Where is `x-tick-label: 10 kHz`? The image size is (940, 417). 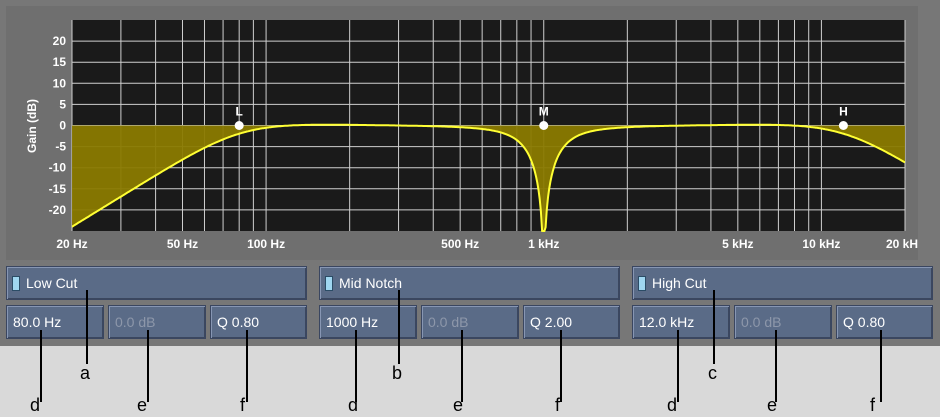
x-tick-label: 10 kHz is located at coordinates (821, 244).